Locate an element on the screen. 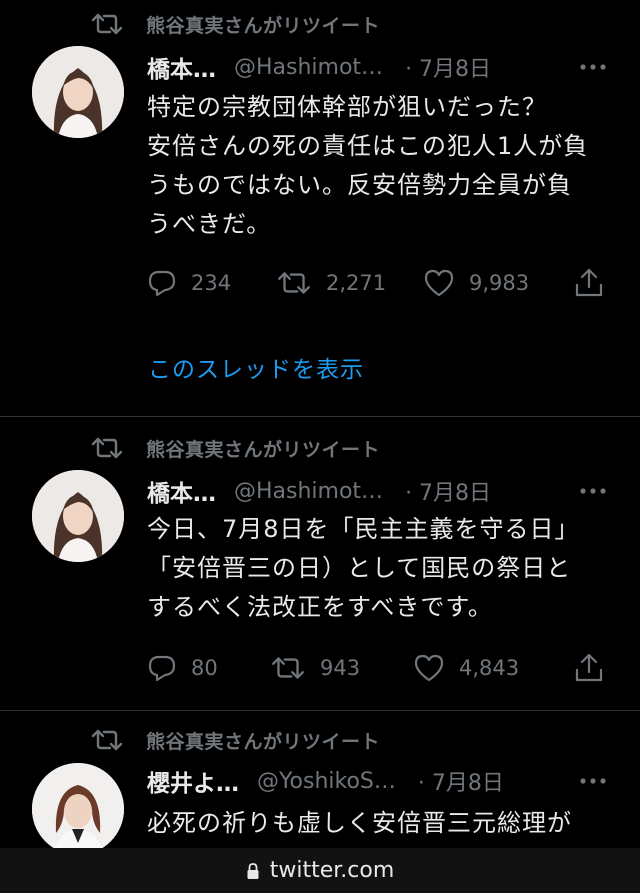 The width and height of the screenshot is (640, 893). like-count: 4,843 is located at coordinates (489, 668).